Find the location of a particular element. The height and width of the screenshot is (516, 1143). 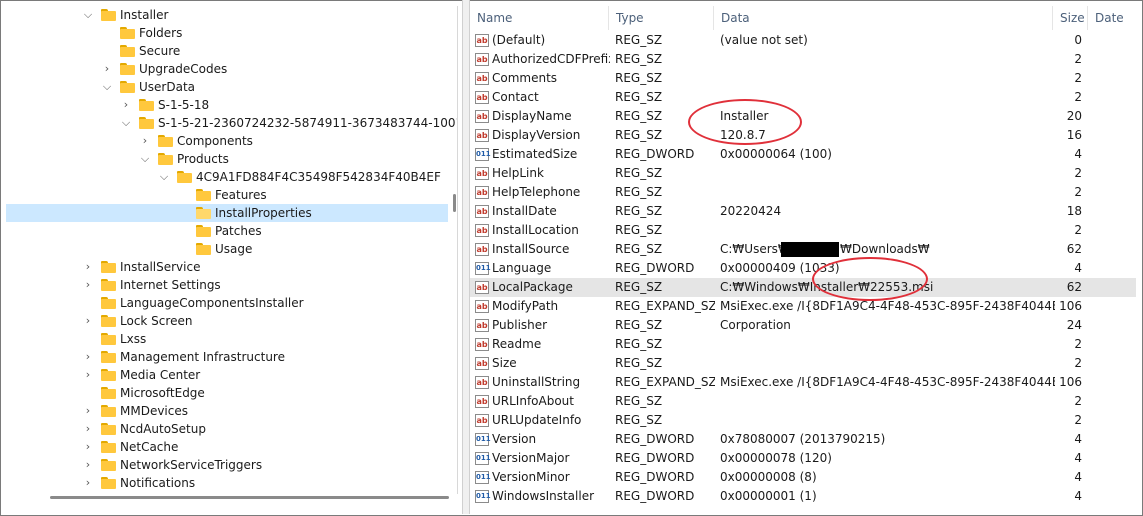

tree-vertical-scrollbar is located at coordinates (454, 203).